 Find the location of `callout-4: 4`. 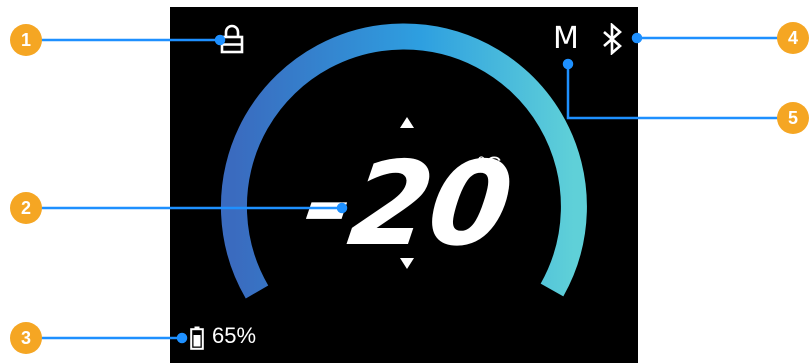

callout-4: 4 is located at coordinates (793, 38).